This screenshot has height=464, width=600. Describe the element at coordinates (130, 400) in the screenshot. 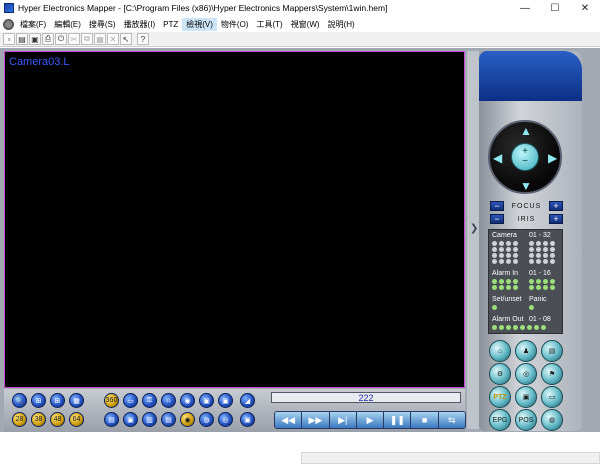

I see `monitor-icon: ▭` at that location.